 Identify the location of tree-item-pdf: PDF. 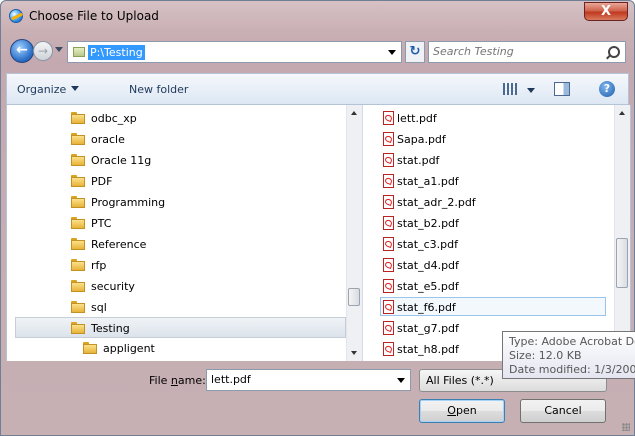
(91, 181).